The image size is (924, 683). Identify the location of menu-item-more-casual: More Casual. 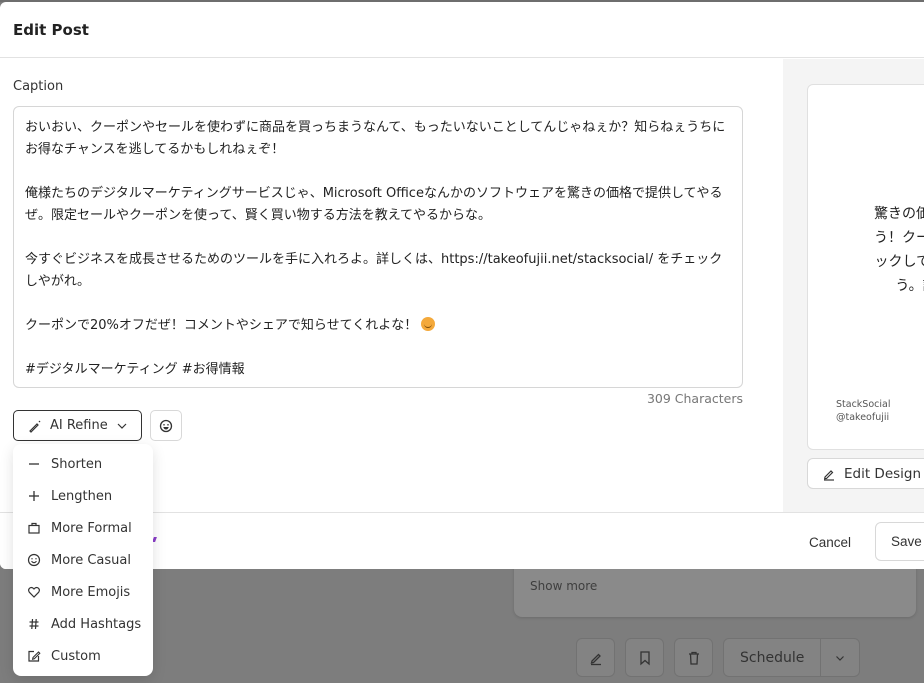
(83, 560).